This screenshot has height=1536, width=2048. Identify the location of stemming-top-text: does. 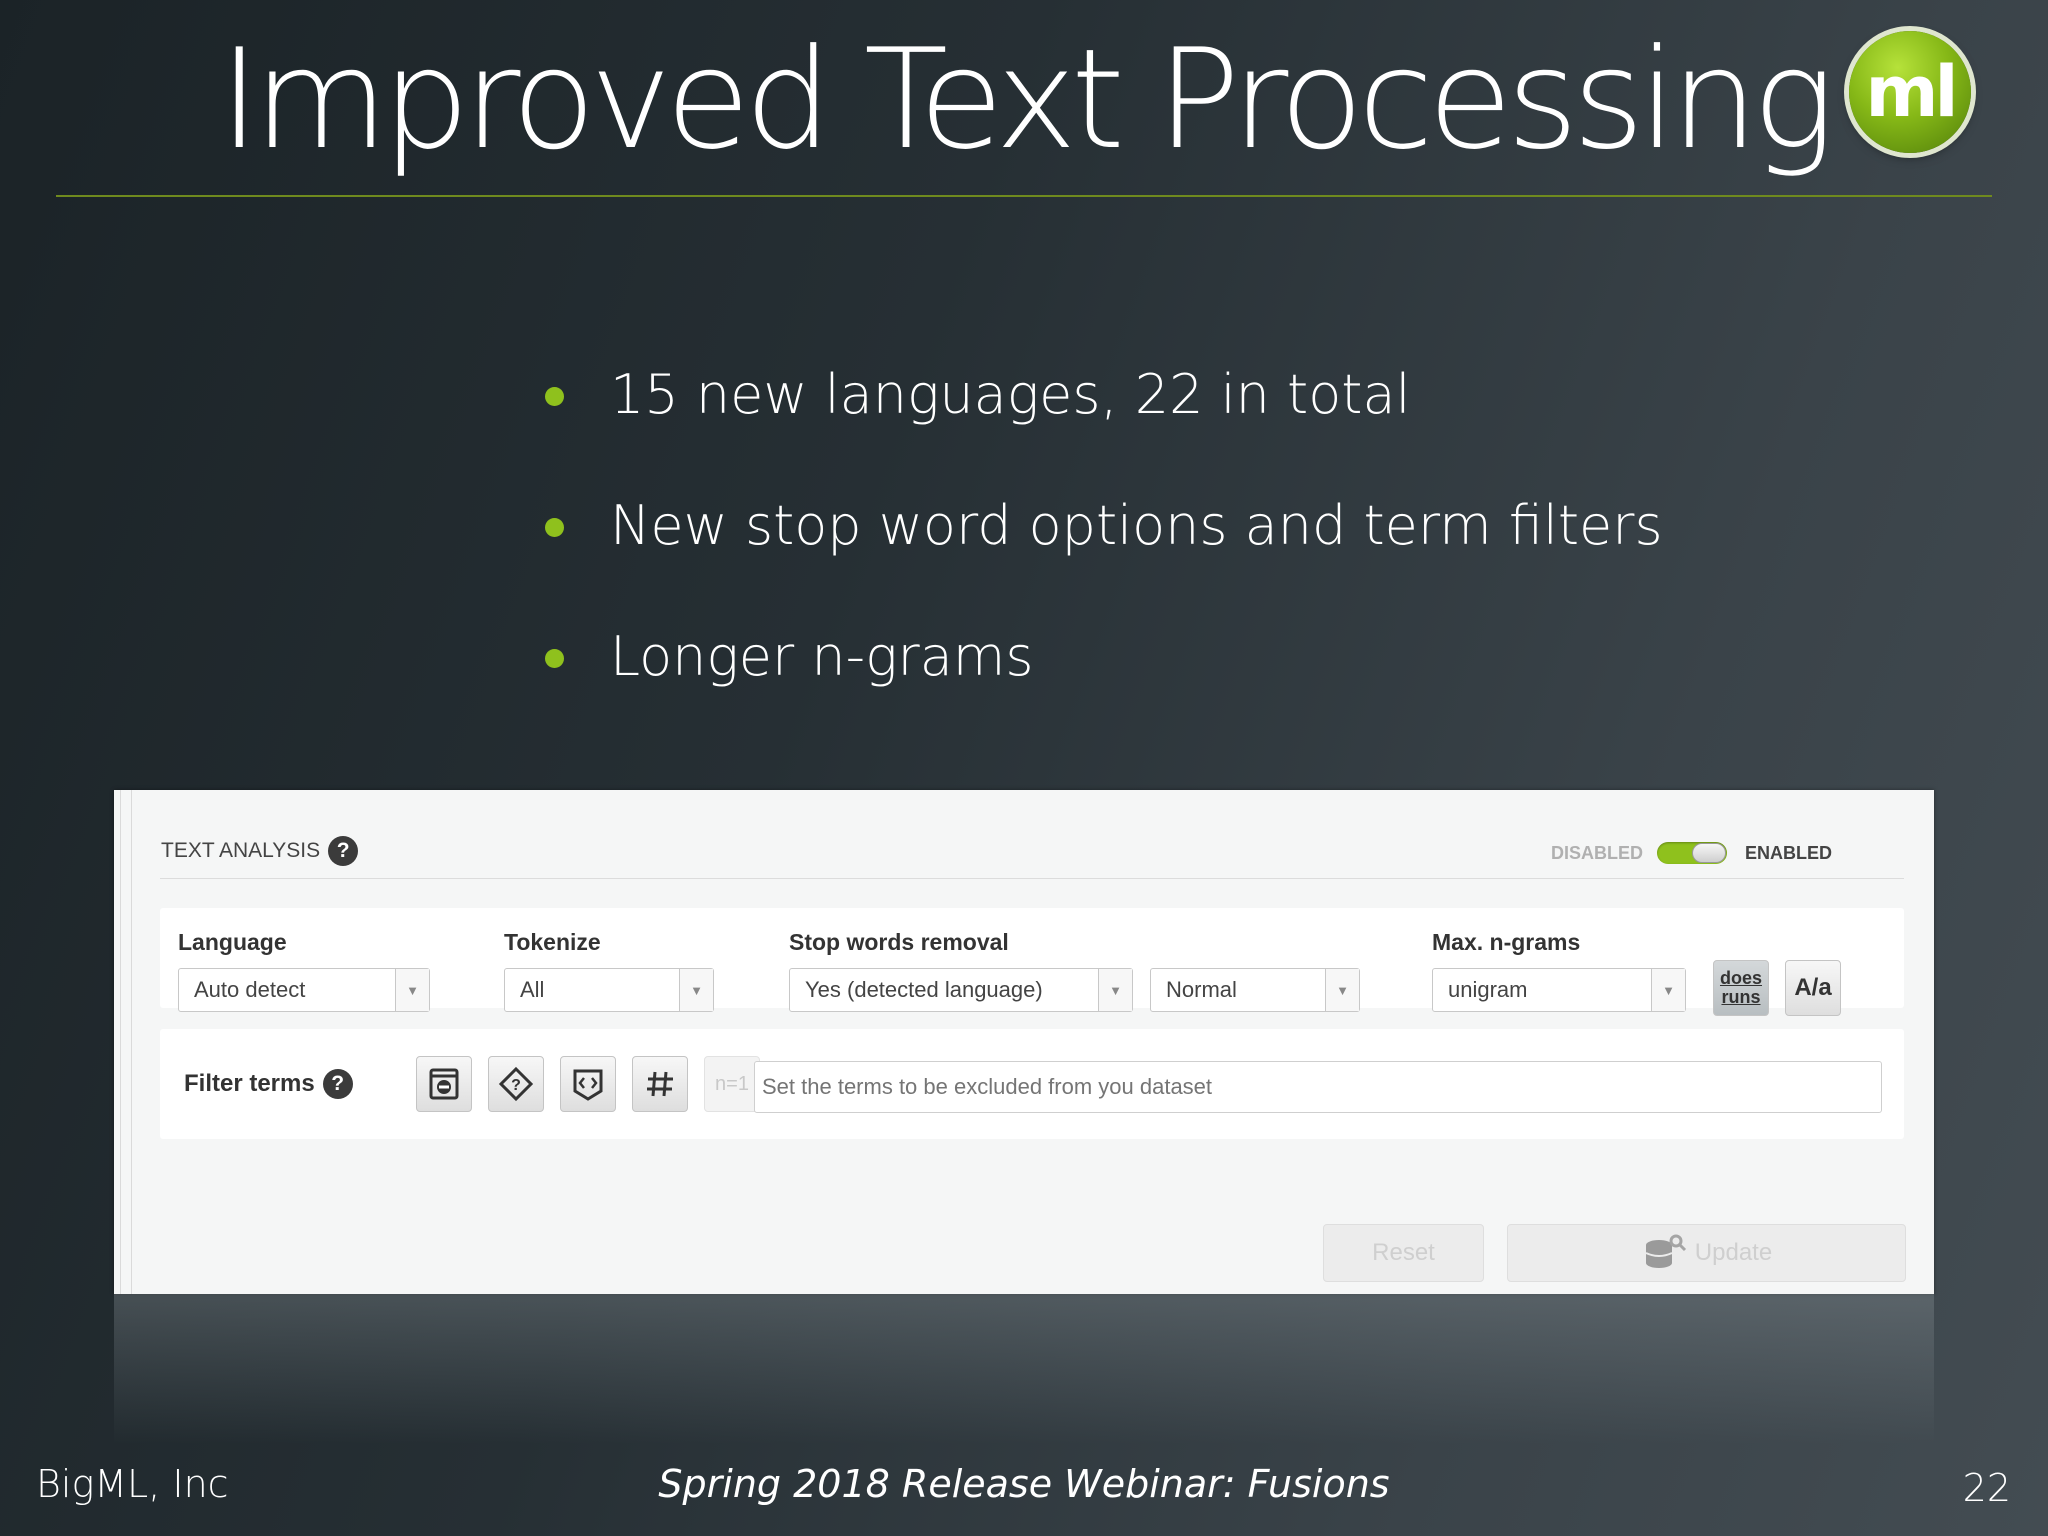
(1740, 978).